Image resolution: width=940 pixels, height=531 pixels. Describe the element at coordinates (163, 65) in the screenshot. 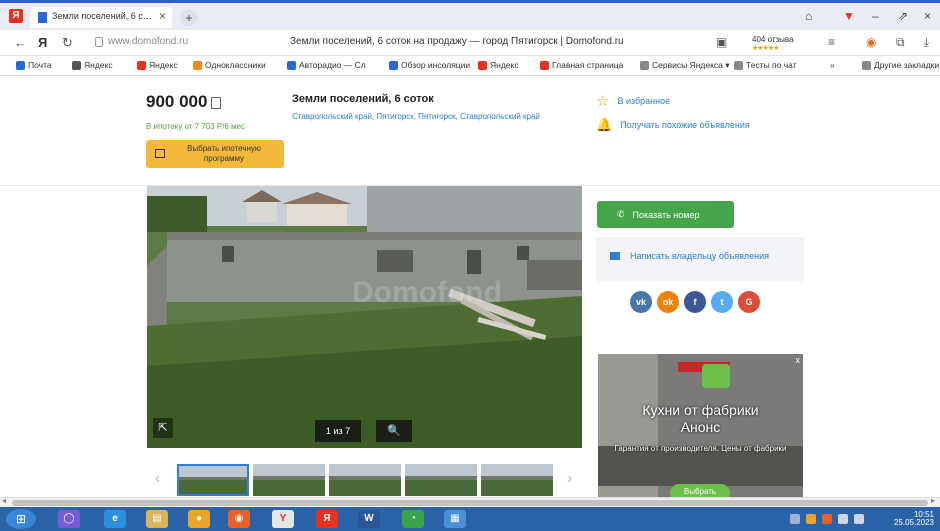

I see `bookmark-label: Яндекс` at that location.